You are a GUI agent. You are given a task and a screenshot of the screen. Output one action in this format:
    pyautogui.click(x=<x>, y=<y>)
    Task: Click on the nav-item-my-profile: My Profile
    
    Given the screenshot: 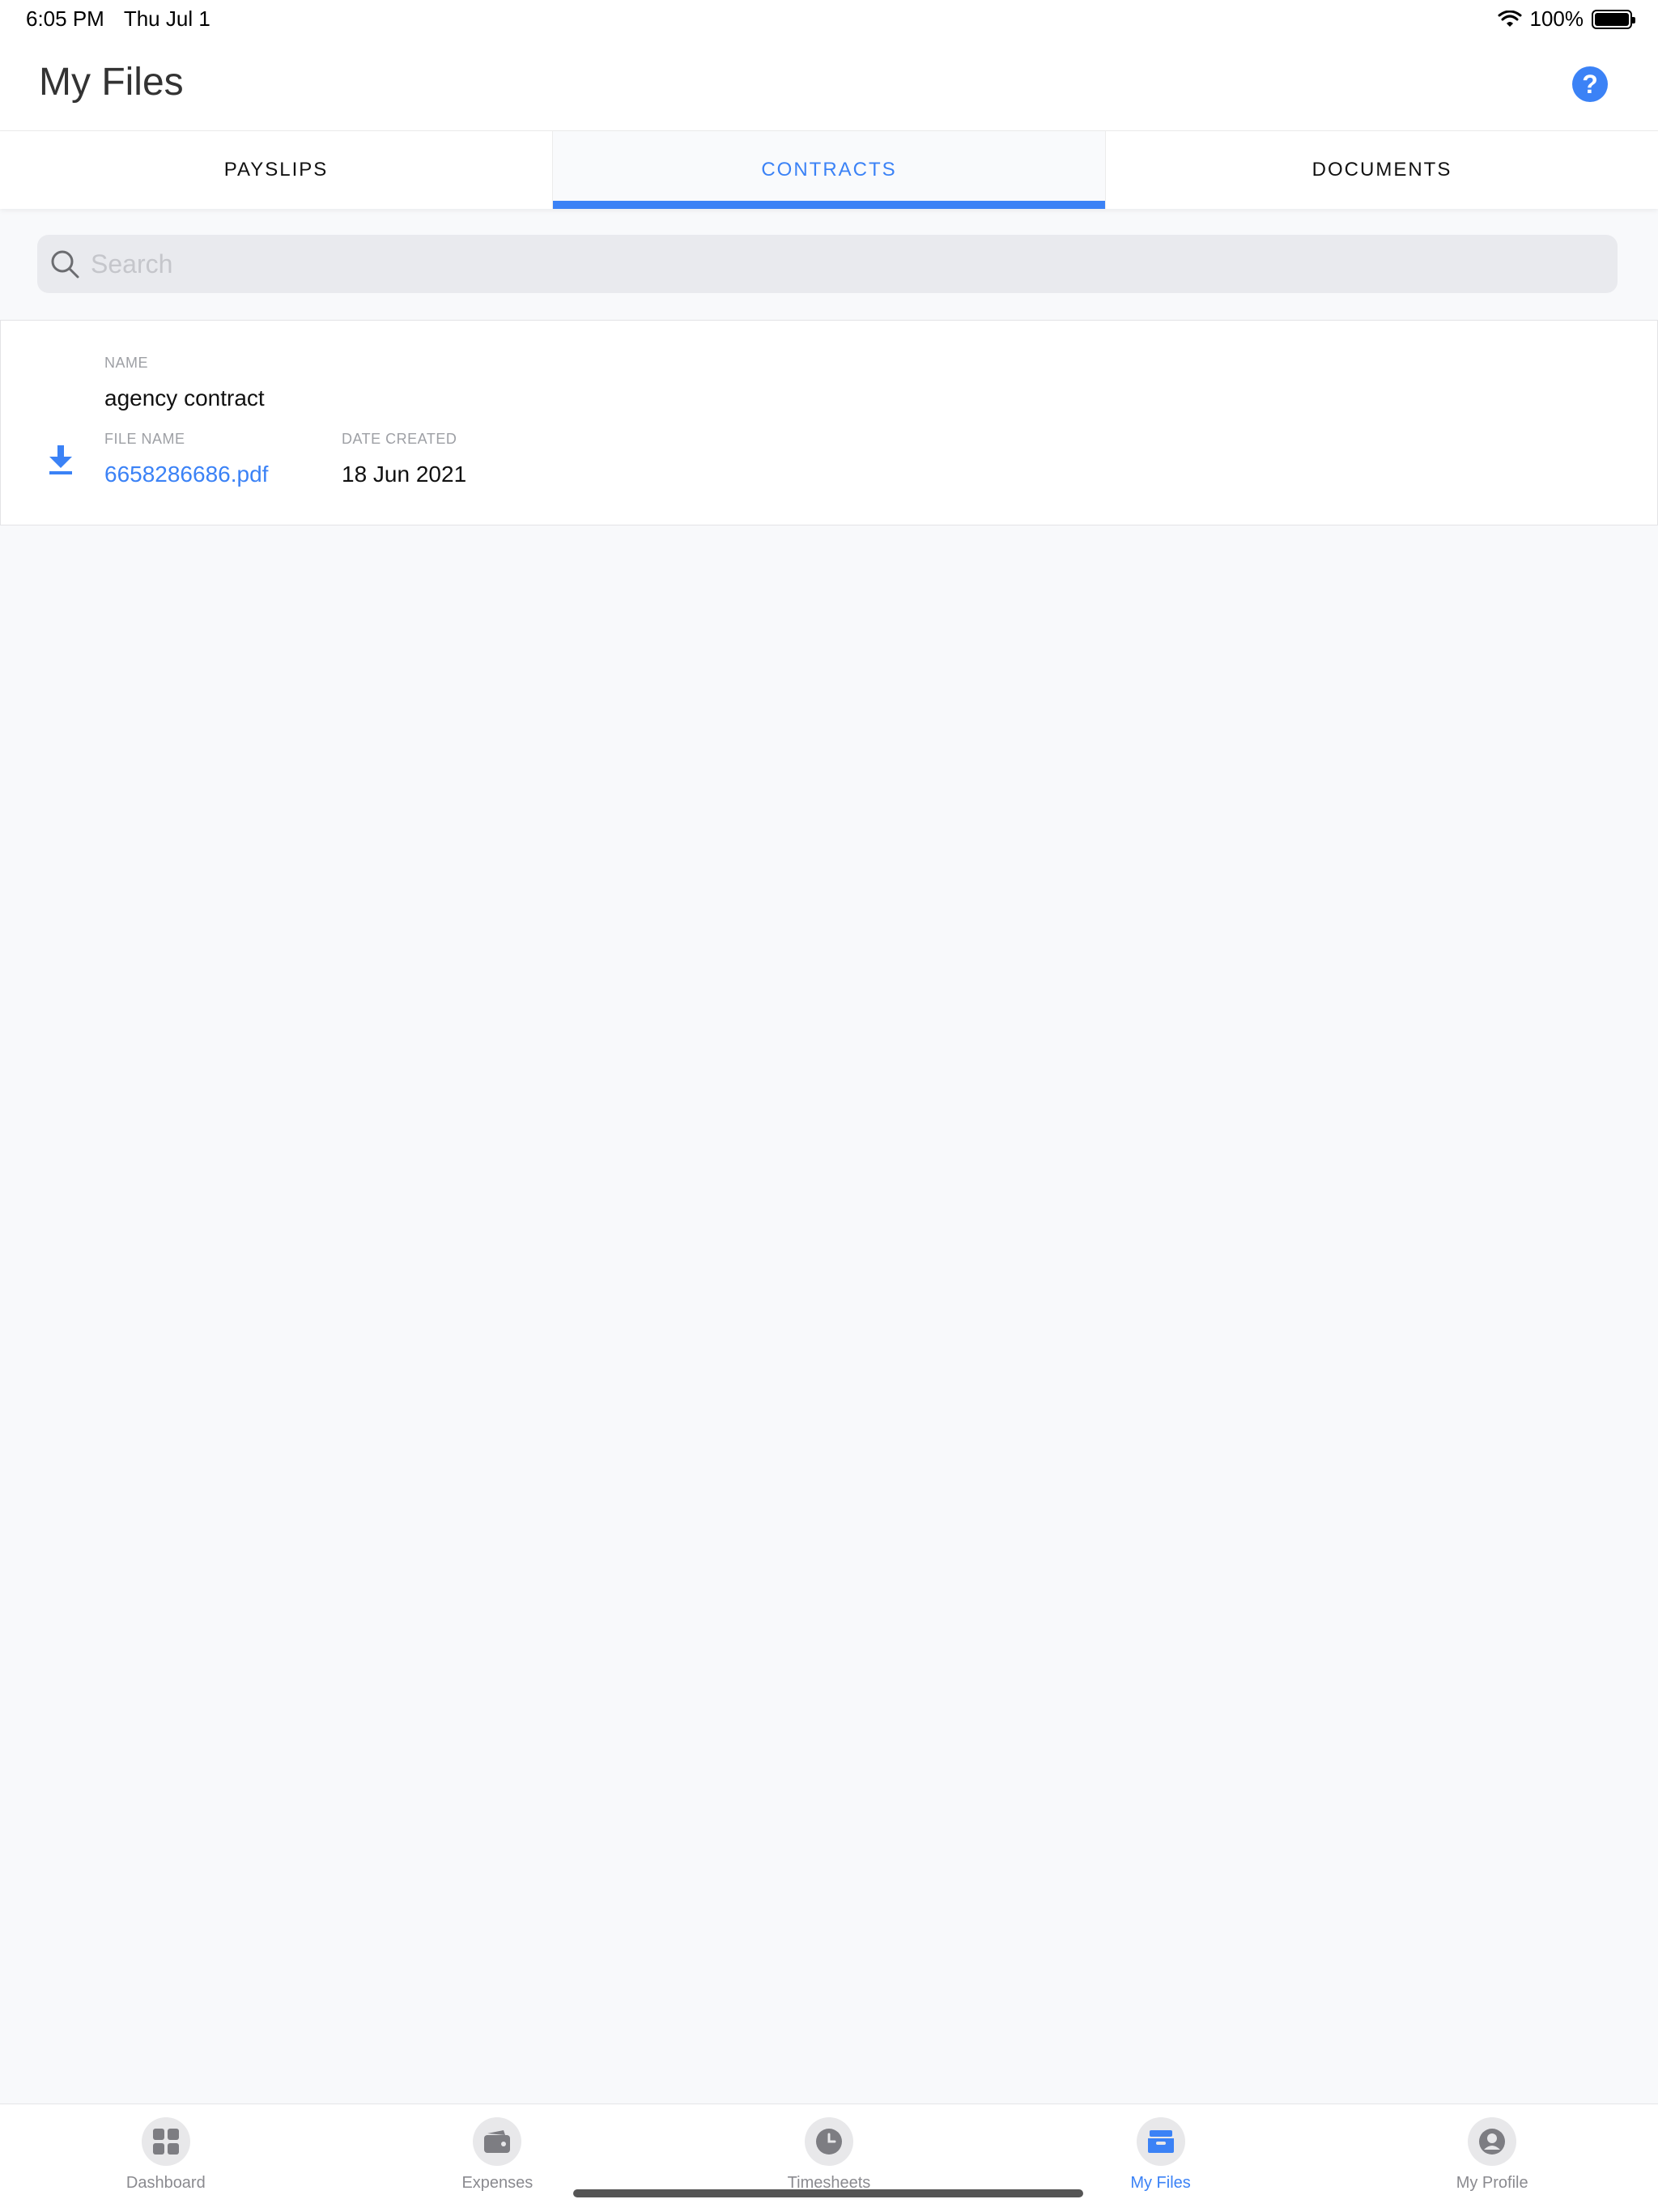 What is the action you would take?
    pyautogui.click(x=1492, y=2158)
    